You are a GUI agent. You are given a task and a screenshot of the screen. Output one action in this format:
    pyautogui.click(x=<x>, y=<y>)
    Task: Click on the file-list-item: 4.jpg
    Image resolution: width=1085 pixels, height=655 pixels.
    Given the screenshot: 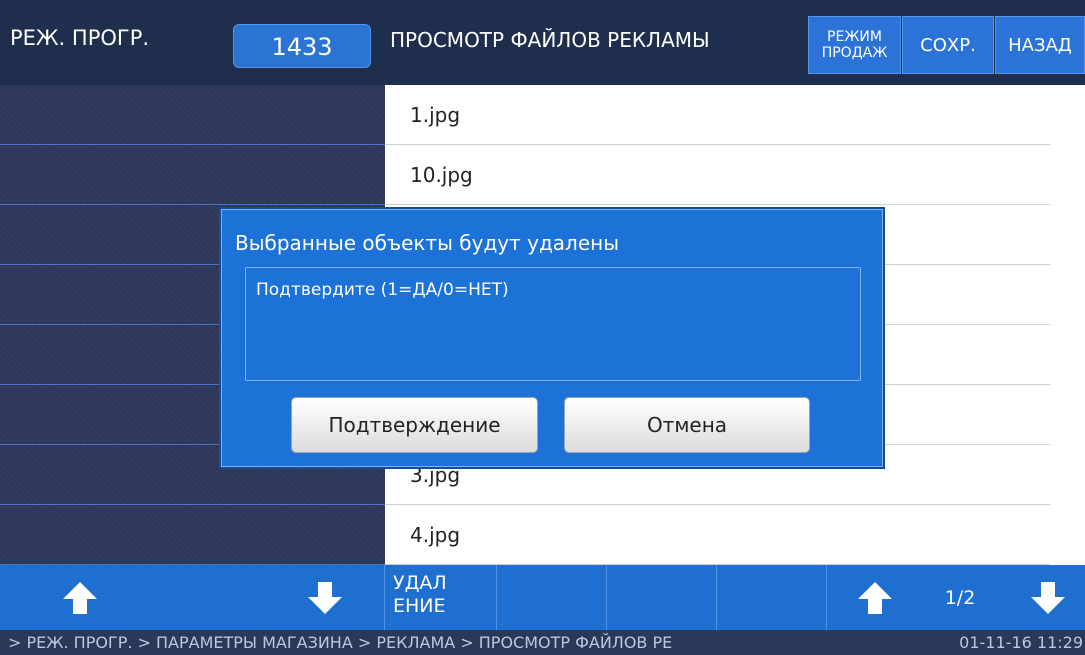 What is the action you would take?
    pyautogui.click(x=717, y=535)
    